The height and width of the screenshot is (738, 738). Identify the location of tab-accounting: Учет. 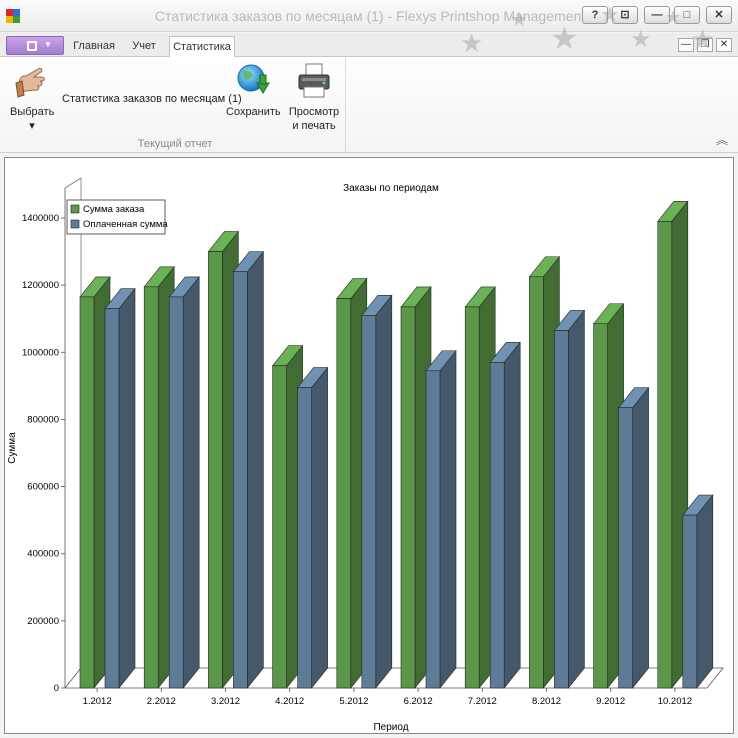
(144, 47).